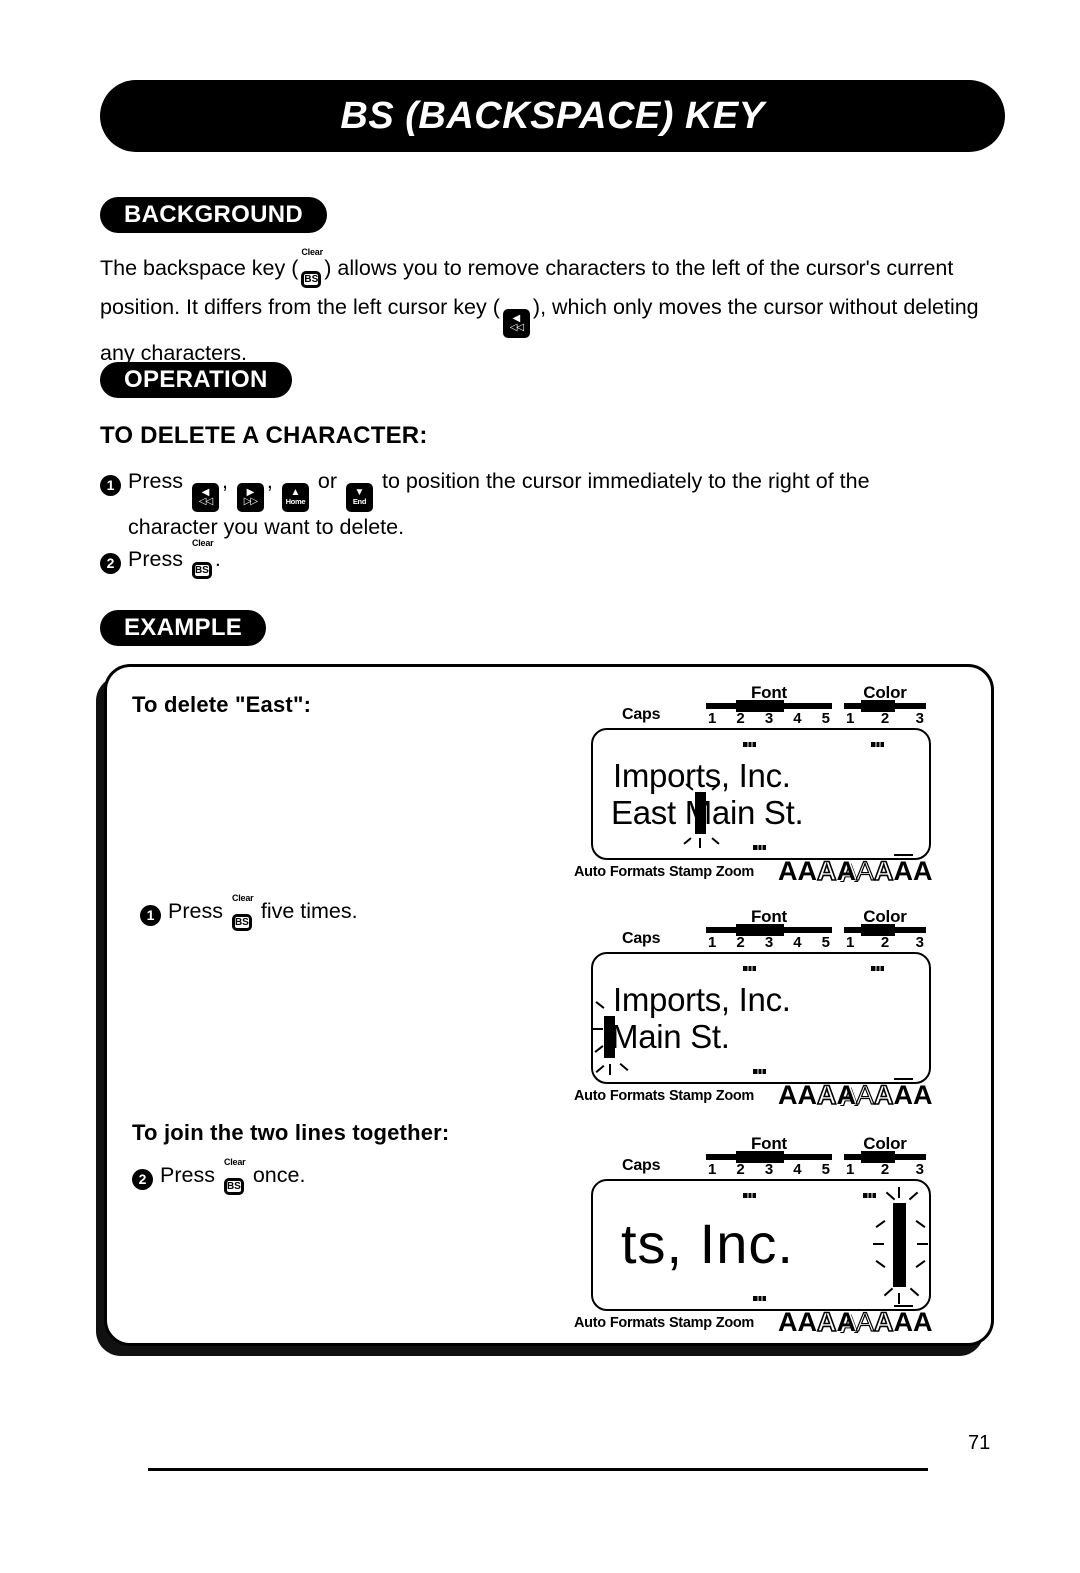 This screenshot has height=1573, width=1080. What do you see at coordinates (979, 1443) in the screenshot?
I see `page-number: 71` at bounding box center [979, 1443].